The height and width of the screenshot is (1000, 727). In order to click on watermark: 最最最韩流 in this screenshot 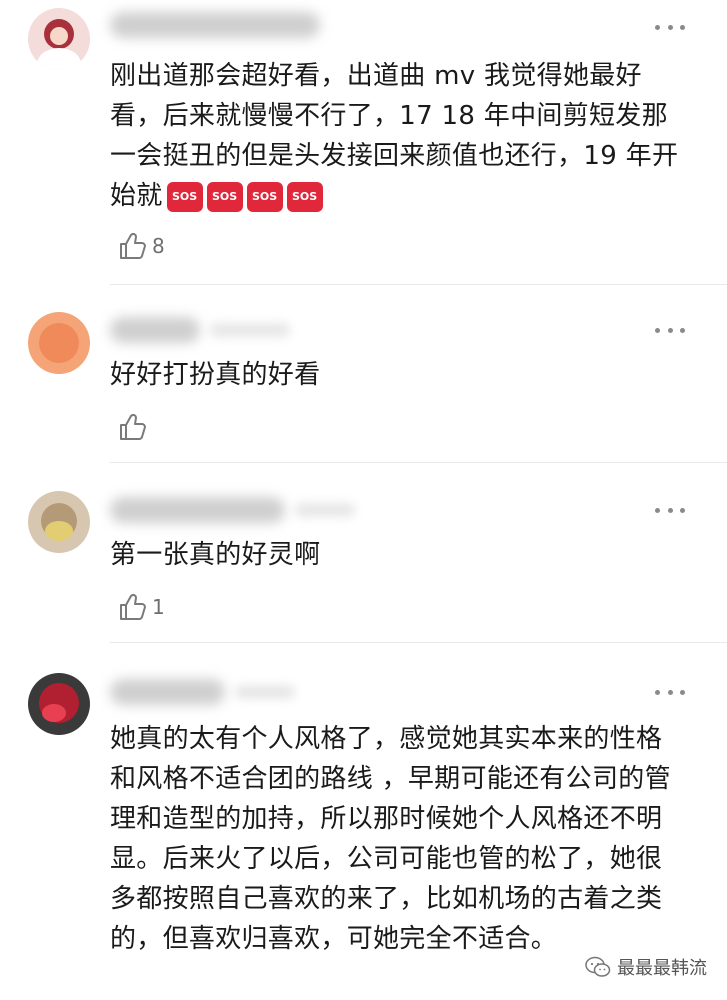, I will do `click(646, 967)`.